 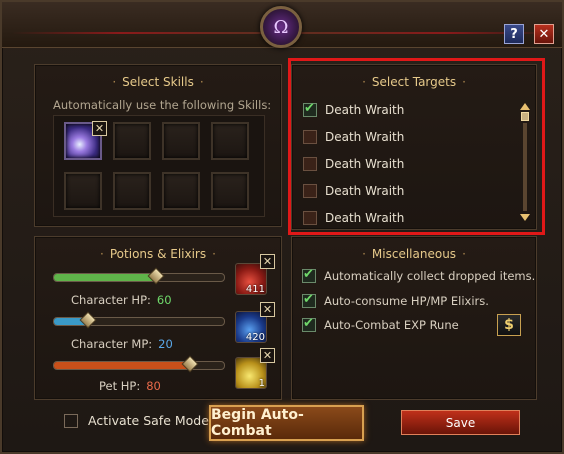 I want to click on begin-auto-combat-button: Begin Auto-Combat, so click(x=286, y=423).